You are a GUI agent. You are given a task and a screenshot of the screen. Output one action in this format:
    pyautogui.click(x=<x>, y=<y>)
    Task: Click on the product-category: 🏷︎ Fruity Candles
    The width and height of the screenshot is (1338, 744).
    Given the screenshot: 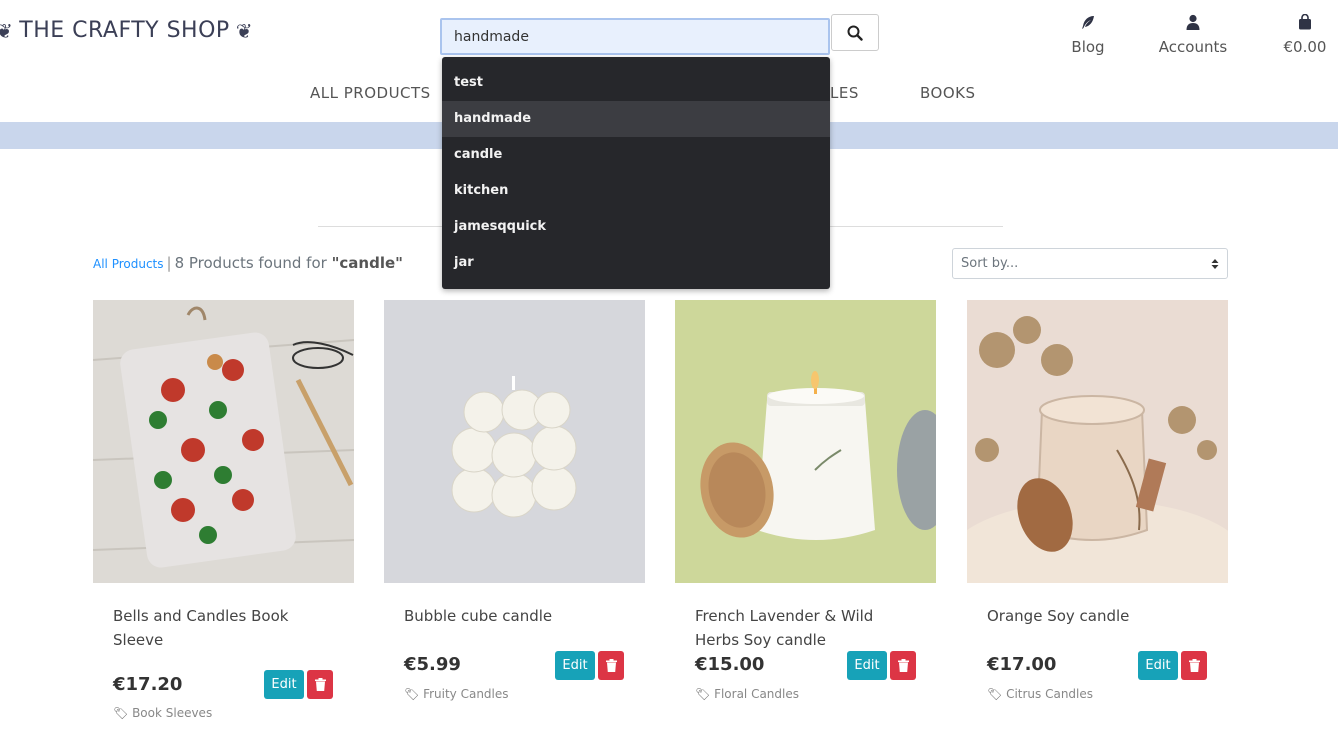 What is the action you would take?
    pyautogui.click(x=459, y=694)
    